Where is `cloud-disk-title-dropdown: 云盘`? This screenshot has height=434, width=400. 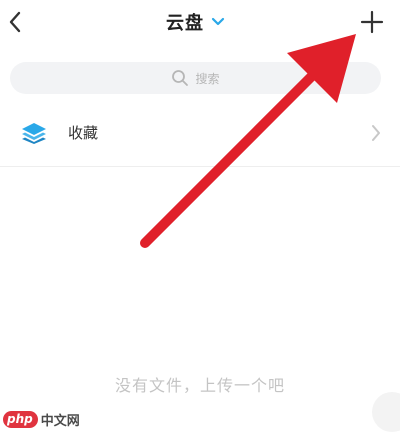
cloud-disk-title-dropdown: 云盘 is located at coordinates (195, 22).